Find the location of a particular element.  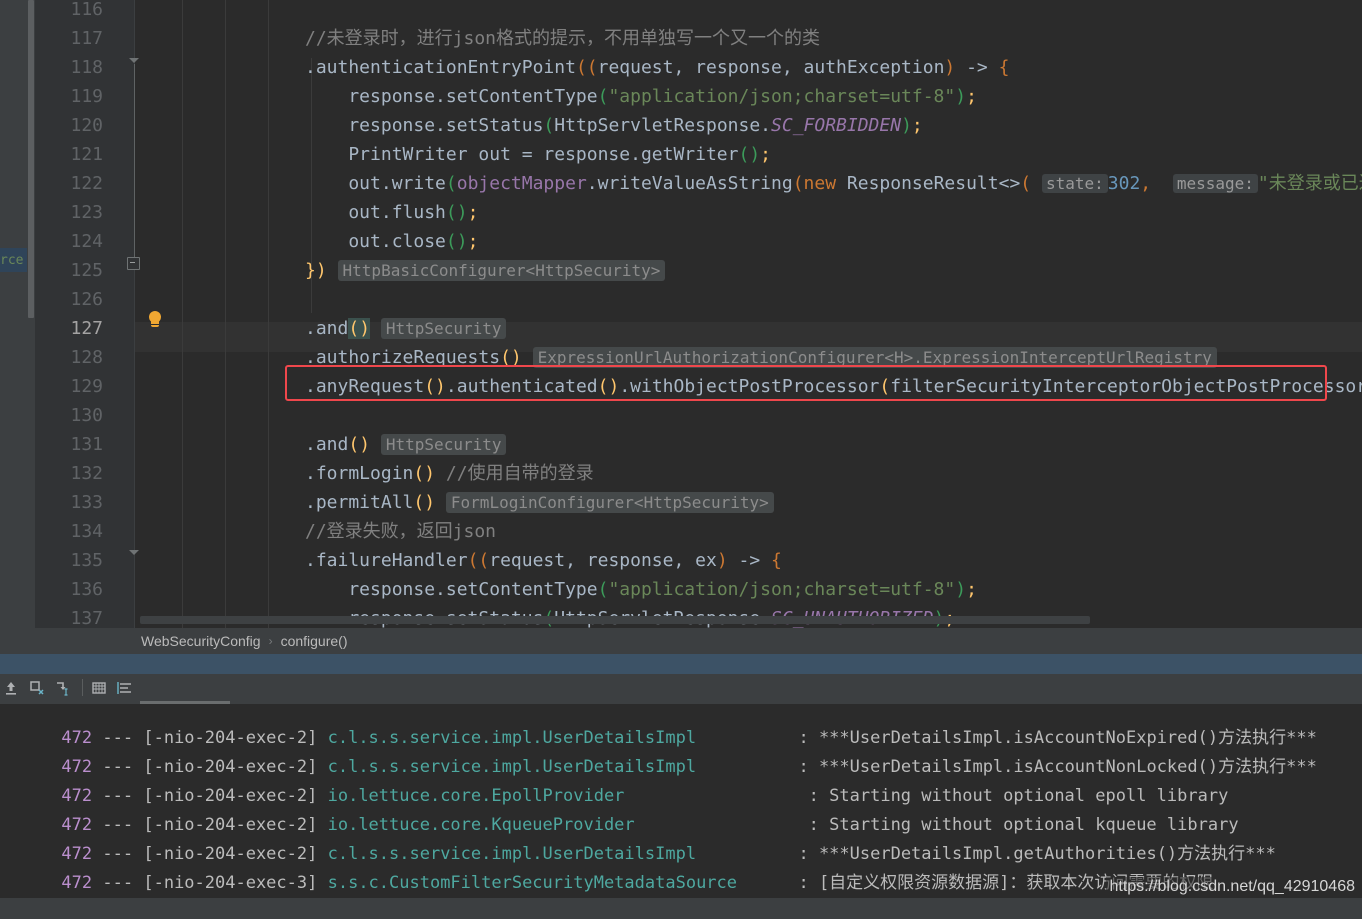

param-value-state: 302 is located at coordinates (1124, 183).